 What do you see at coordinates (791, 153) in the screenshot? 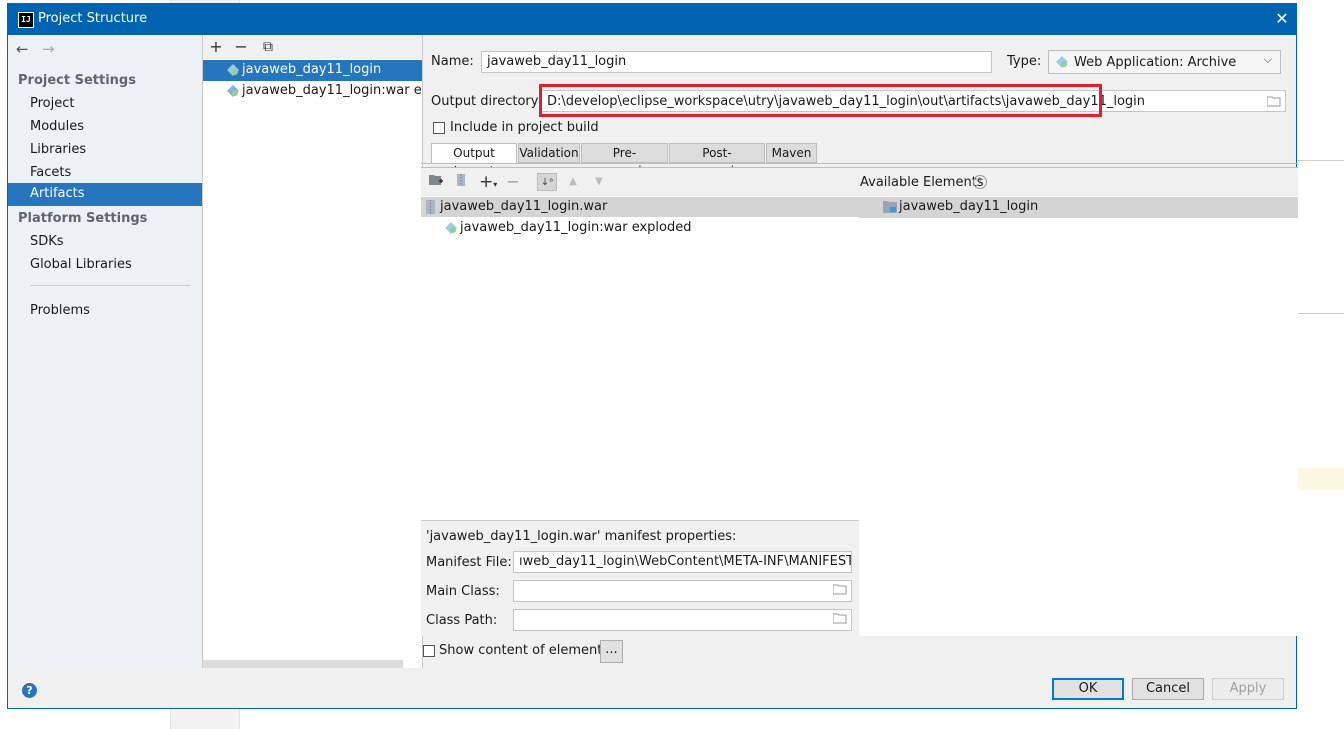
I see `tab-maven: Maven` at bounding box center [791, 153].